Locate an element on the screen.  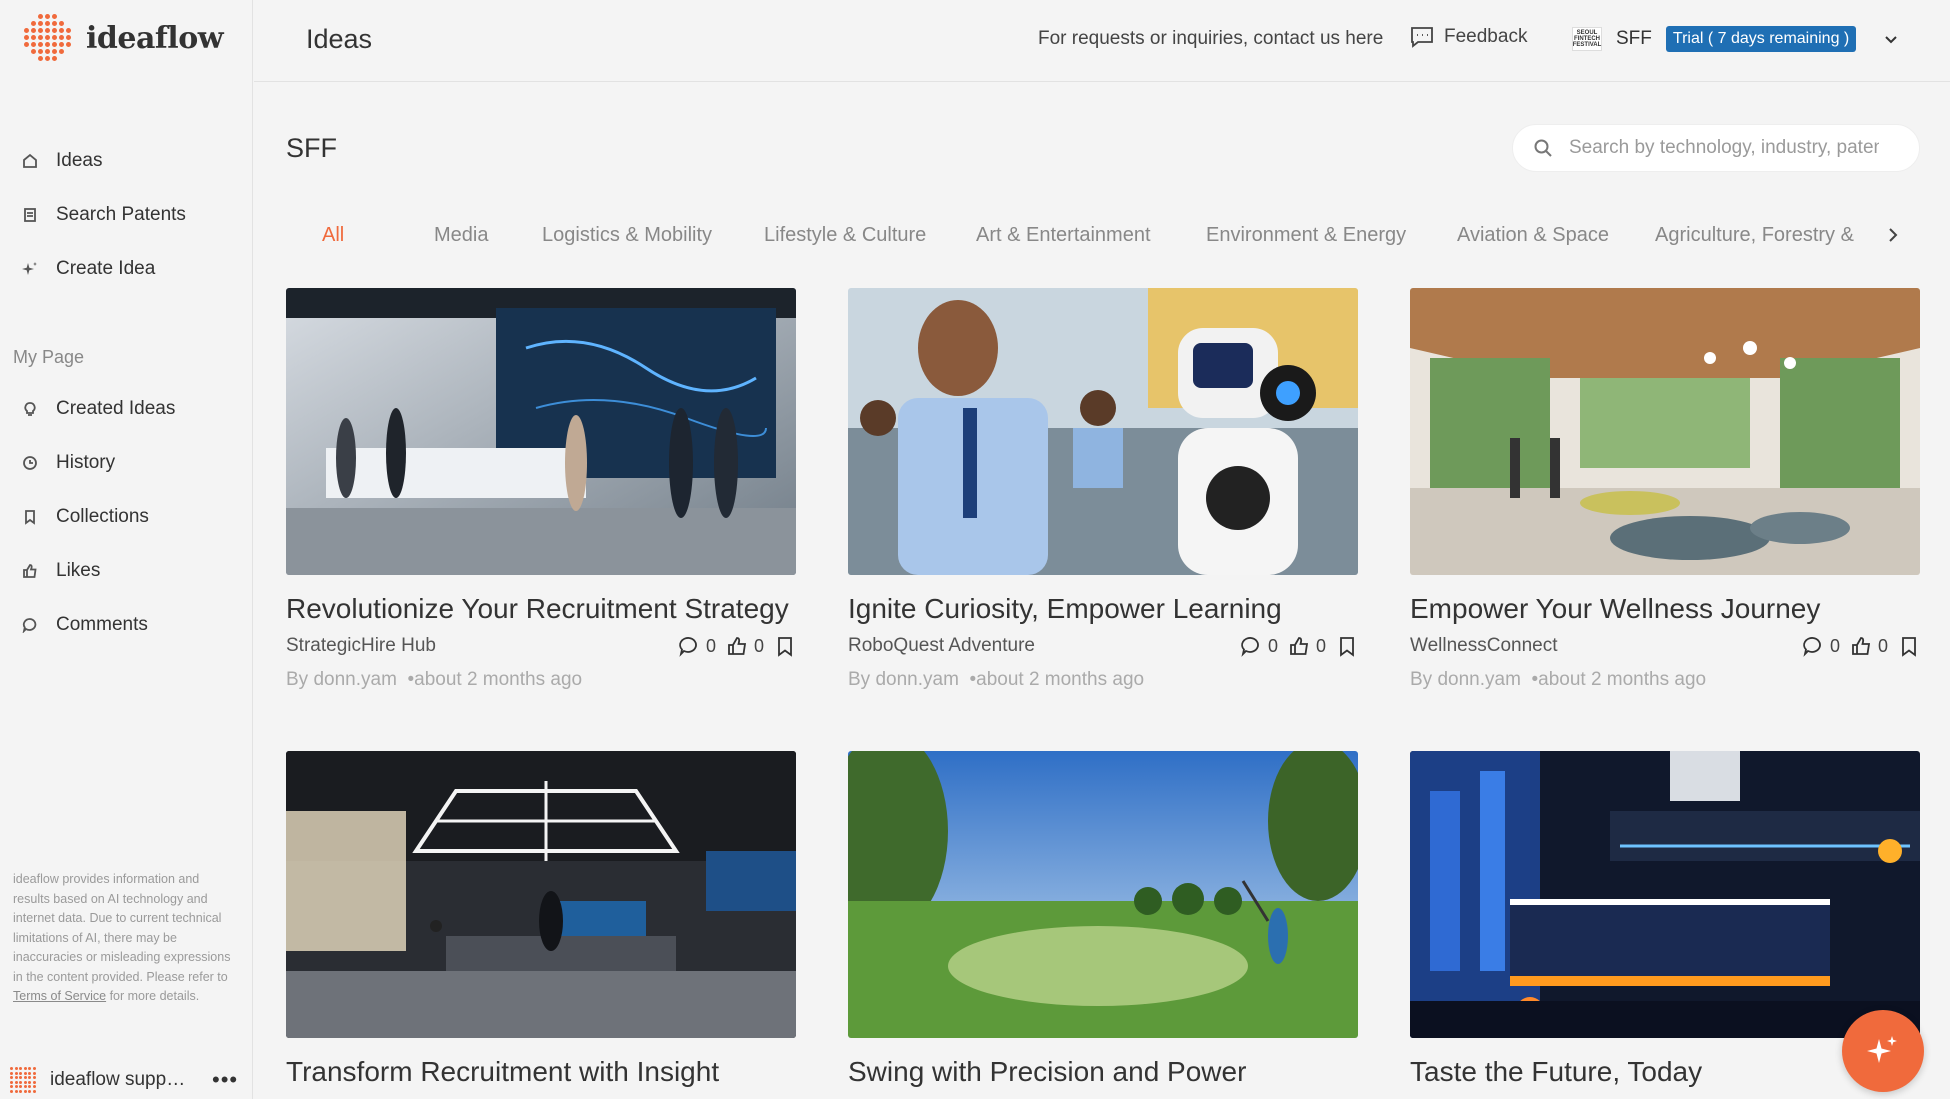
page-title: Ideas is located at coordinates (339, 39).